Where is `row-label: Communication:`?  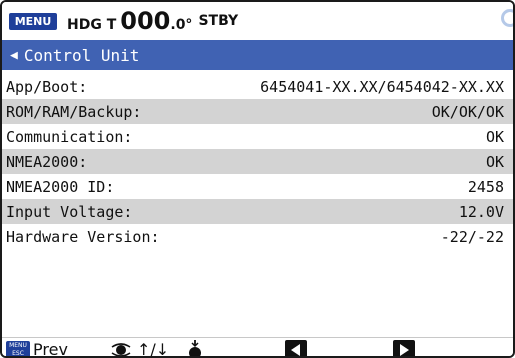 row-label: Communication: is located at coordinates (69, 136).